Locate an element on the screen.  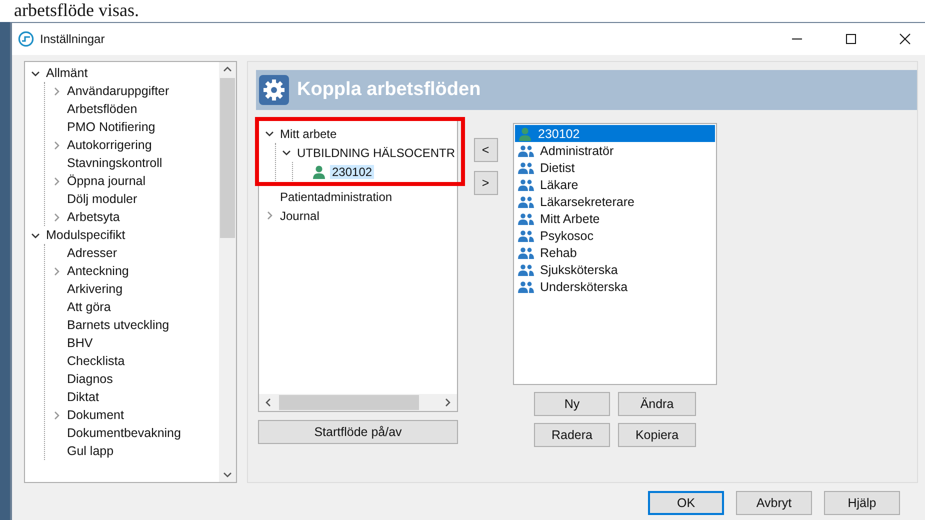
window-title: Inställningar is located at coordinates (72, 39).